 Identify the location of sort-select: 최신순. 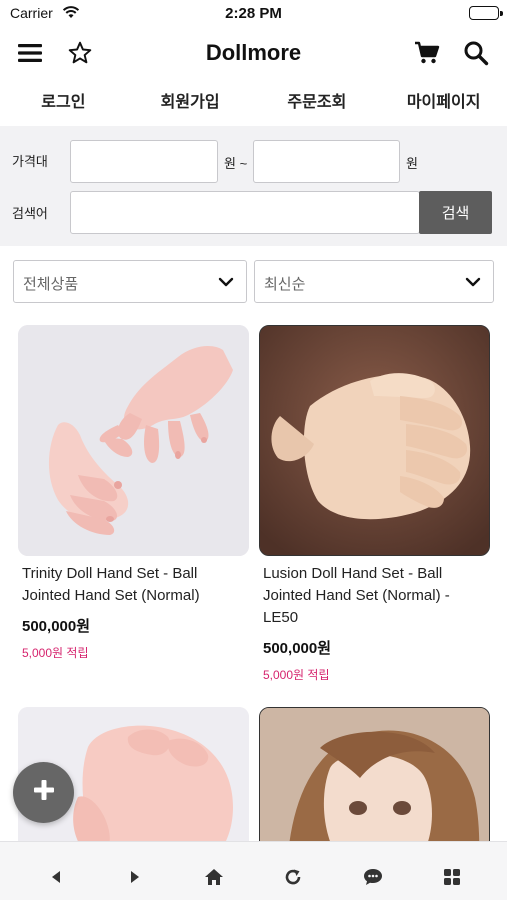
(374, 281).